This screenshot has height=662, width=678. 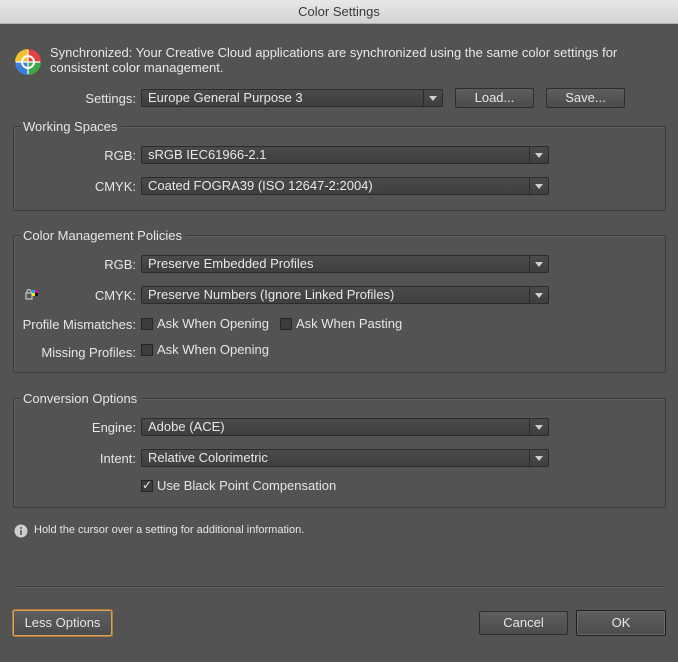 What do you see at coordinates (621, 623) in the screenshot?
I see `ok-button: OK` at bounding box center [621, 623].